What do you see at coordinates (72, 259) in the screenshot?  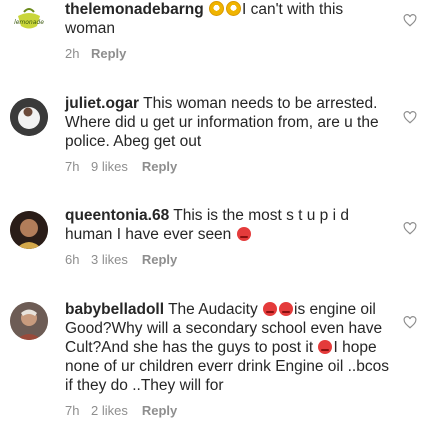 I see `comment-time: 6h` at bounding box center [72, 259].